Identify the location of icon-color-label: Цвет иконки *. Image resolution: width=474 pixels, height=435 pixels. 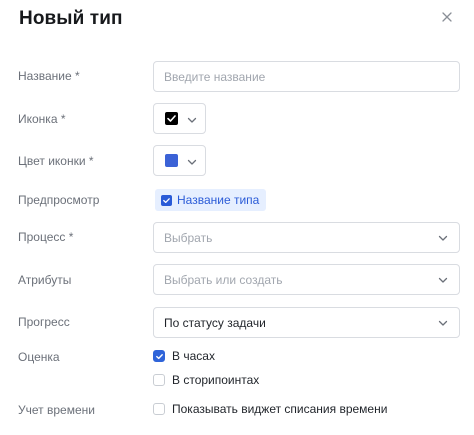
(56, 161).